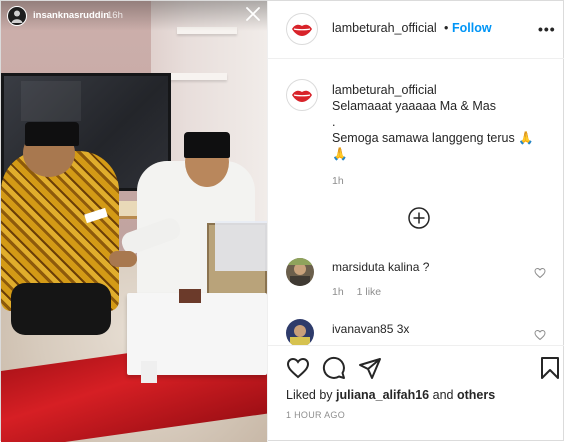 This screenshot has height=442, width=564. Describe the element at coordinates (550, 368) in the screenshot. I see `bookmark-icon` at that location.